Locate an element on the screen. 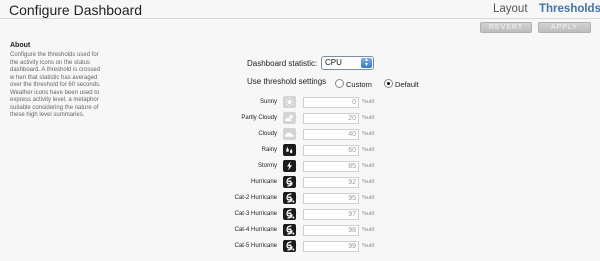 The image size is (600, 261). threshold-label-cat2-hurricane: Cat-2 Hurricane is located at coordinates (255, 198).